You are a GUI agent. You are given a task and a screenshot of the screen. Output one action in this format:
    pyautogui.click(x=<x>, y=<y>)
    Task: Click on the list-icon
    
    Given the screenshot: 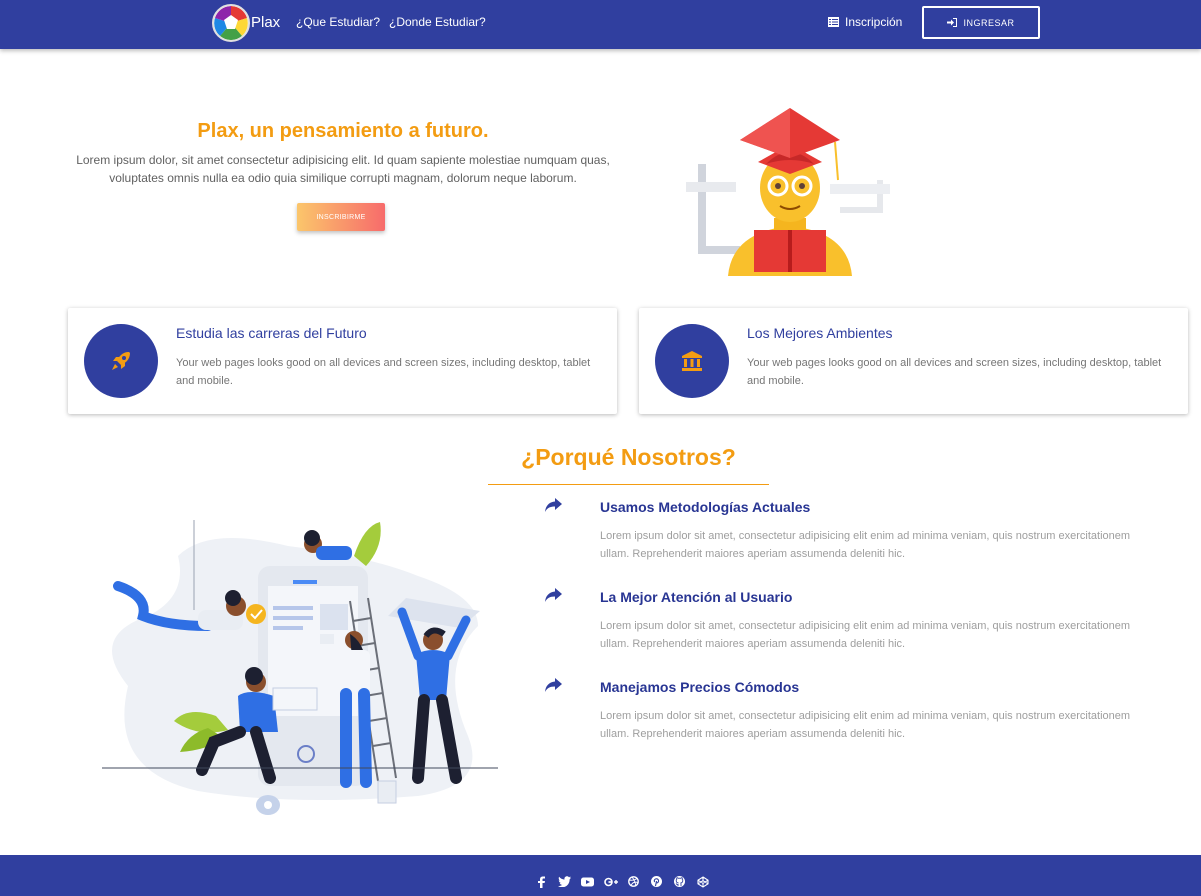 What is the action you would take?
    pyautogui.click(x=833, y=22)
    